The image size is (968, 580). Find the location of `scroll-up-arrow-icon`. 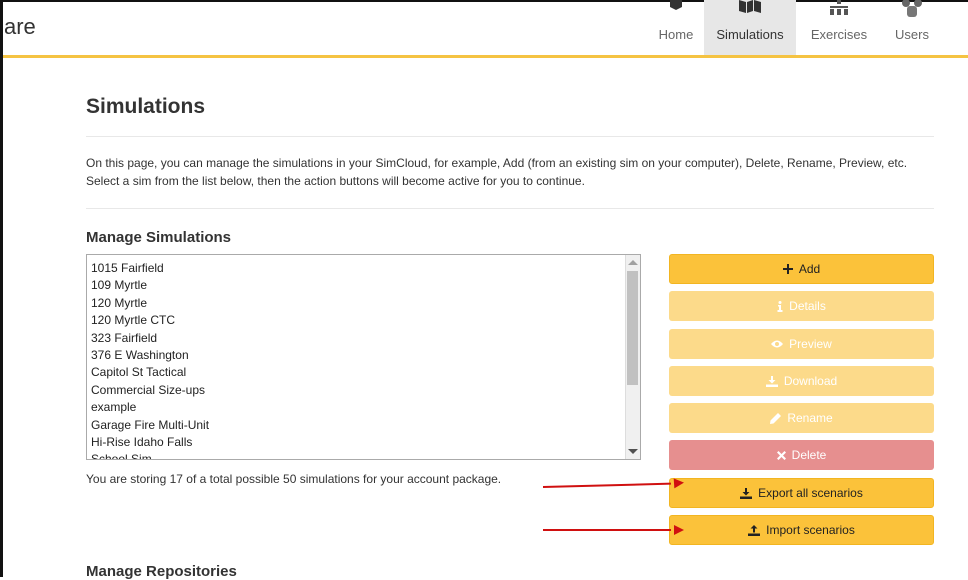

scroll-up-arrow-icon is located at coordinates (633, 262).